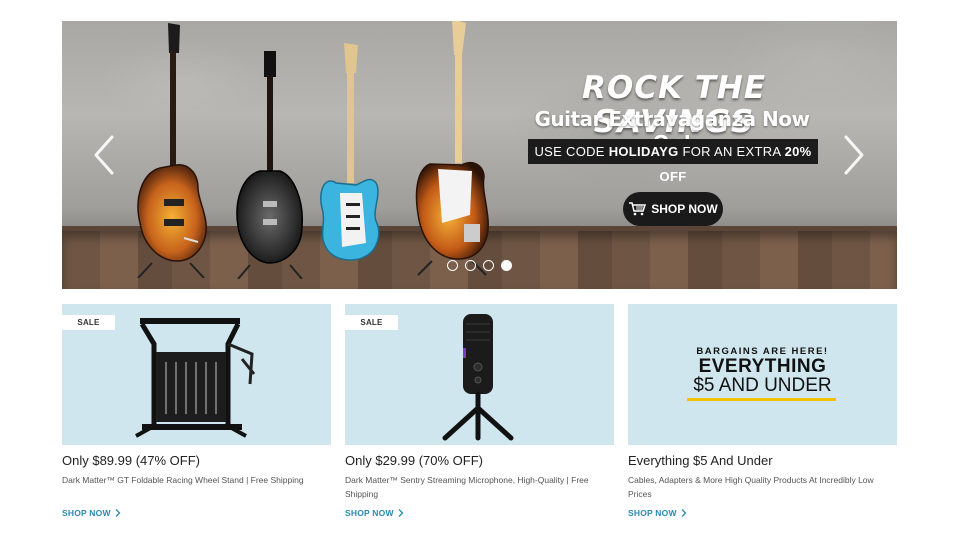 The image size is (960, 540). I want to click on promo-code-bar: USE CODE HOLIDAYG FOR AN EXTRA 20% OFF, so click(673, 161).